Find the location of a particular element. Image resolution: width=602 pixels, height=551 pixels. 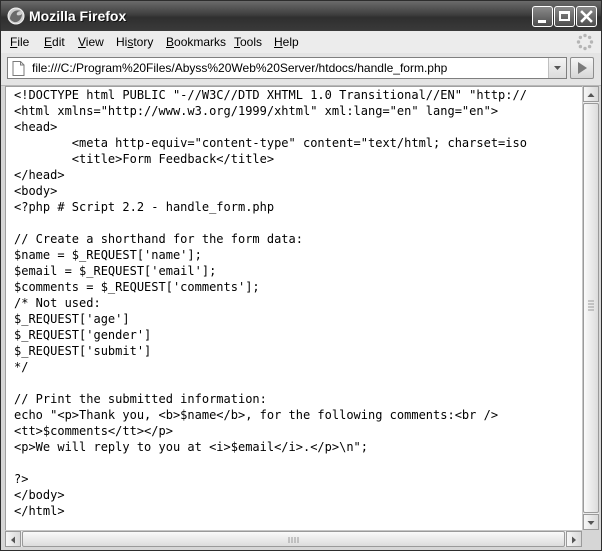

scrollbar-corner is located at coordinates (590, 538).